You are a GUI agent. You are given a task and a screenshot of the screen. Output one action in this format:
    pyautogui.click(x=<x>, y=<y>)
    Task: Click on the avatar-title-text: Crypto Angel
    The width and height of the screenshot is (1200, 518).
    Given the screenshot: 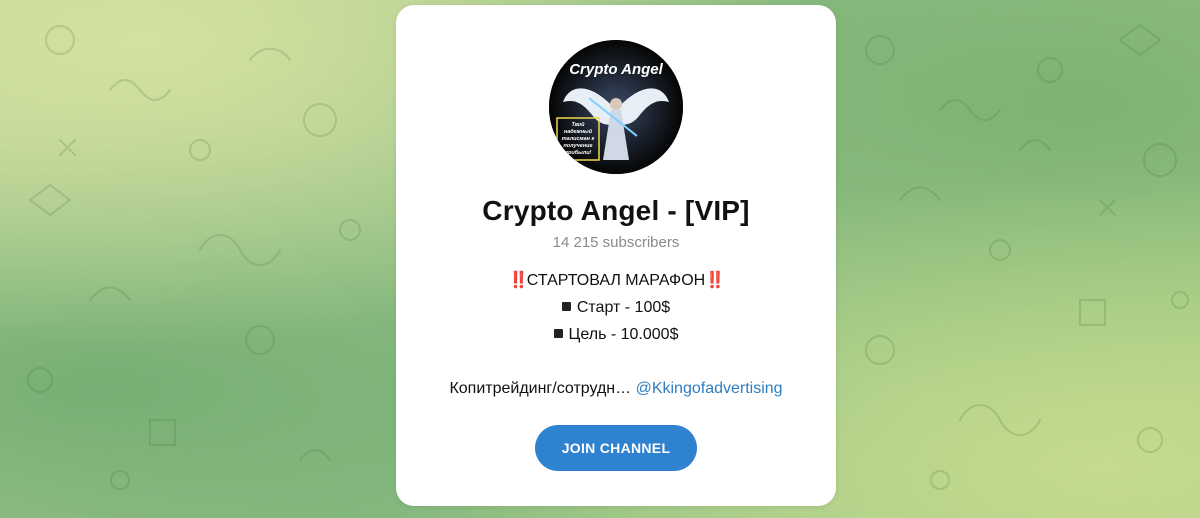 What is the action you would take?
    pyautogui.click(x=616, y=69)
    